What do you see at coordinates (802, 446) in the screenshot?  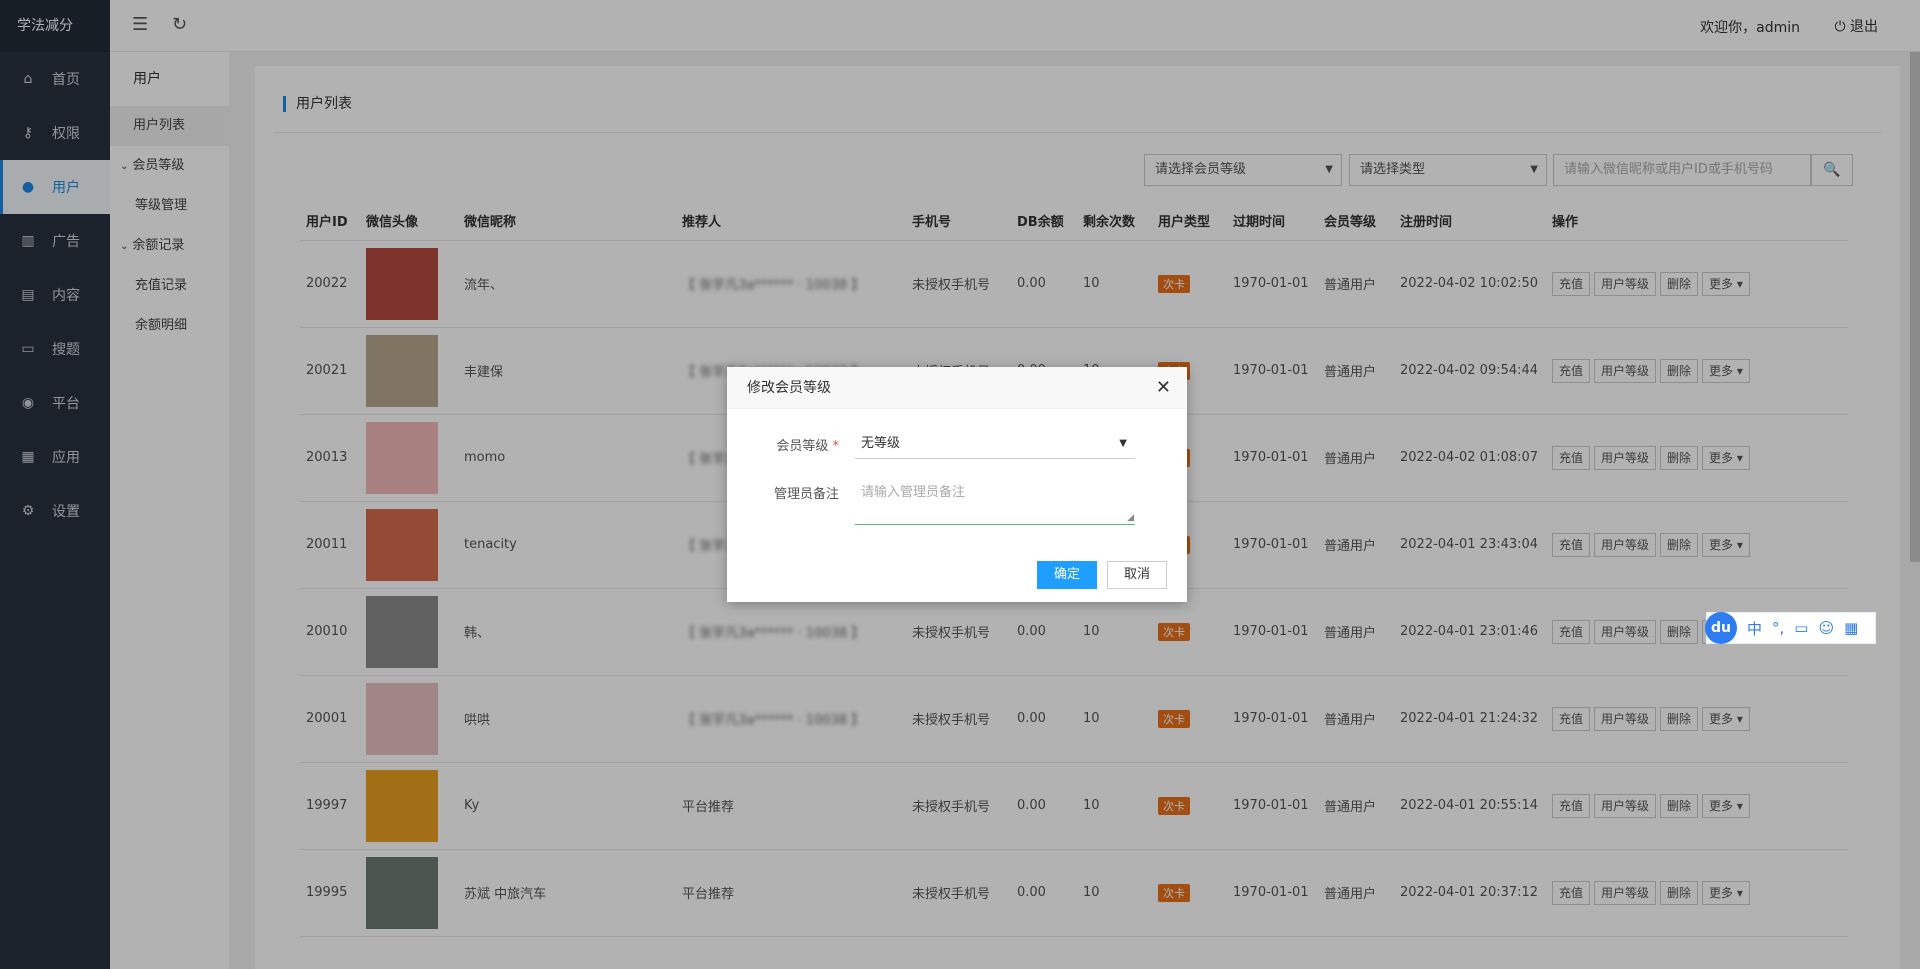 I see `member-level-label-text: 会员等级` at bounding box center [802, 446].